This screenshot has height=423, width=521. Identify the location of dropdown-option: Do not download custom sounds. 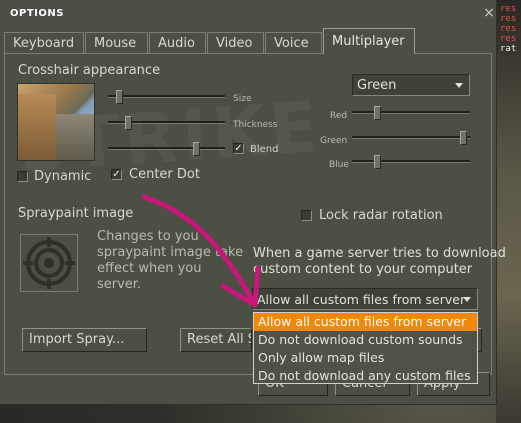
(365, 340).